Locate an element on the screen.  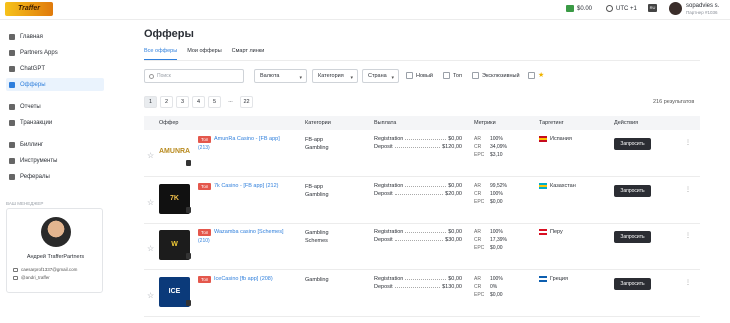
country-flag-icon is located at coordinates (543, 139).